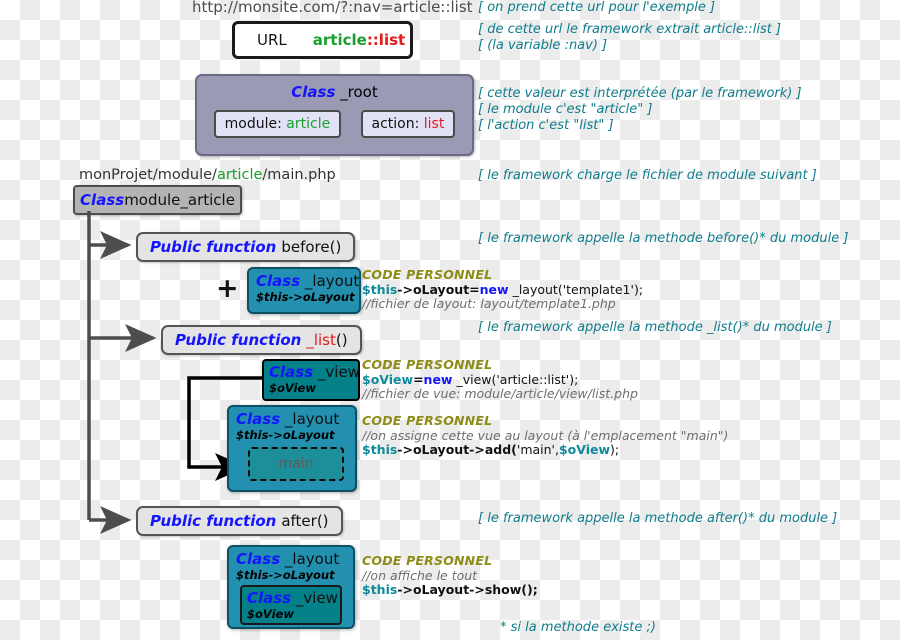  I want to click on url-box-value: article::list, so click(359, 40).